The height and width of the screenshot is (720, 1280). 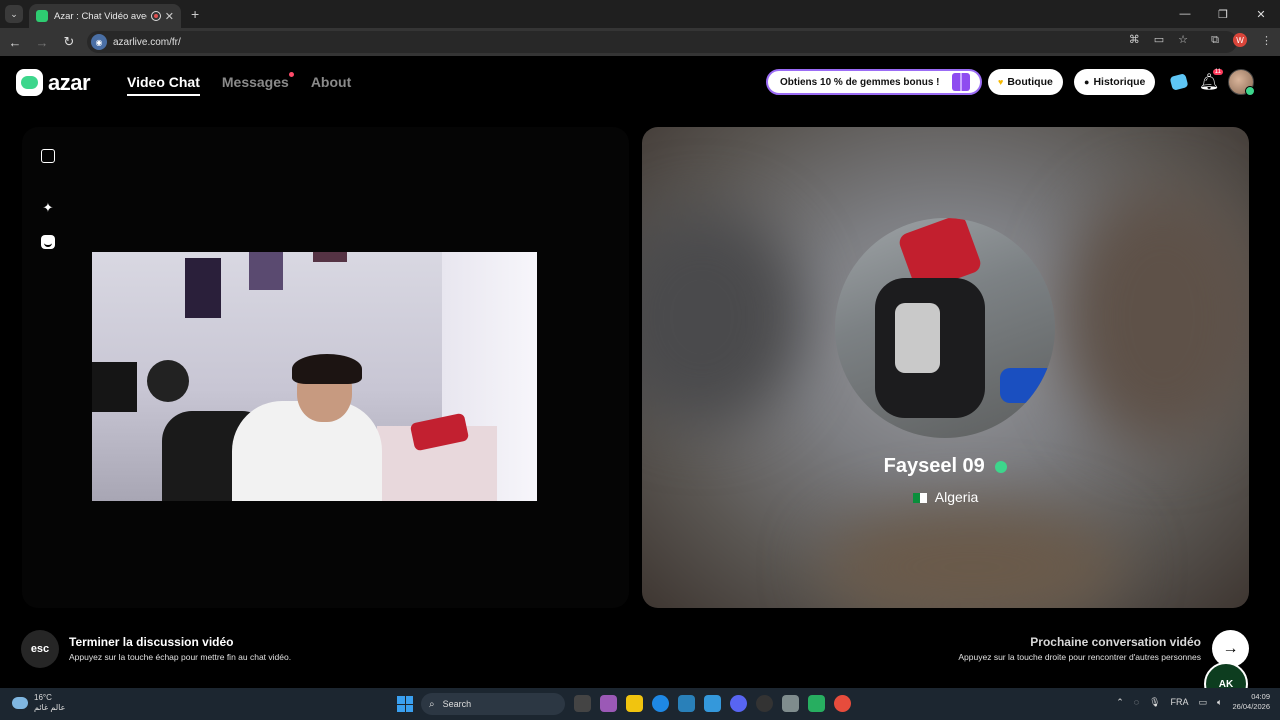 What do you see at coordinates (1185, 14) in the screenshot?
I see `minimize-button: —` at bounding box center [1185, 14].